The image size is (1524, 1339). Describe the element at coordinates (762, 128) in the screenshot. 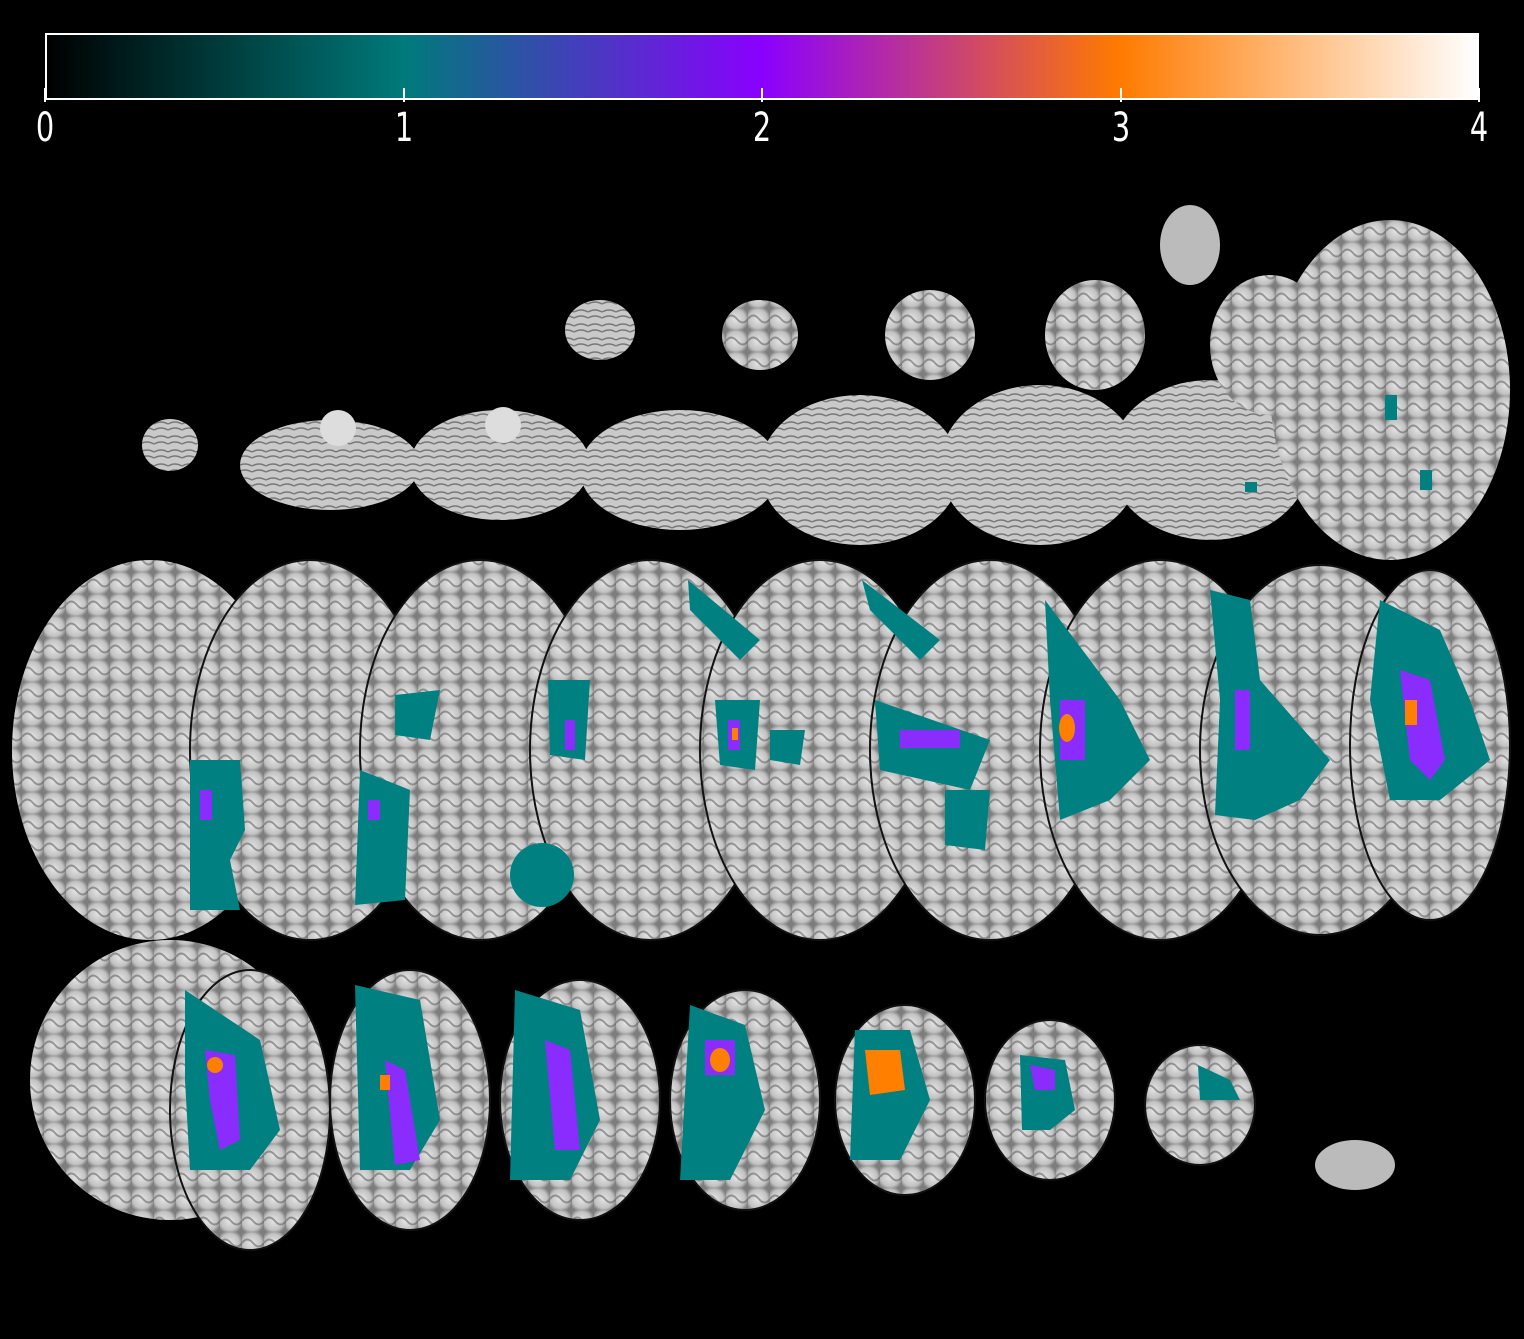

I see `colorbar-tick-label: 2` at that location.